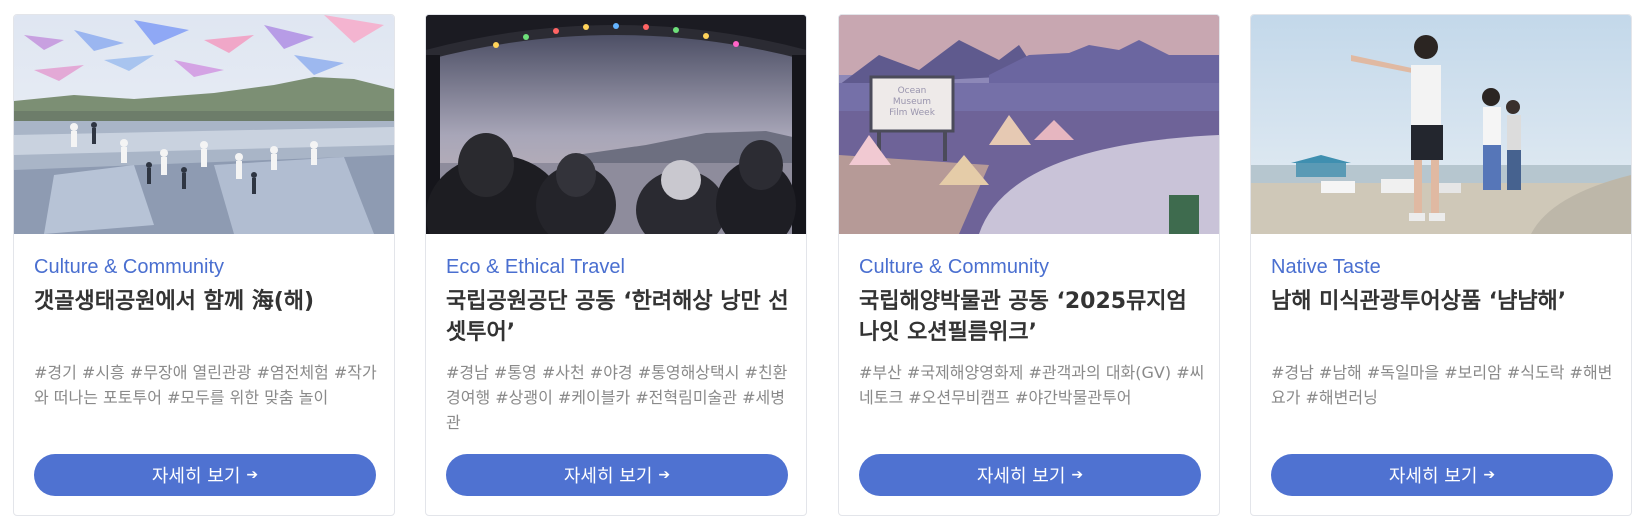 This screenshot has width=1640, height=528. I want to click on svg-text: Museum, so click(912, 102).